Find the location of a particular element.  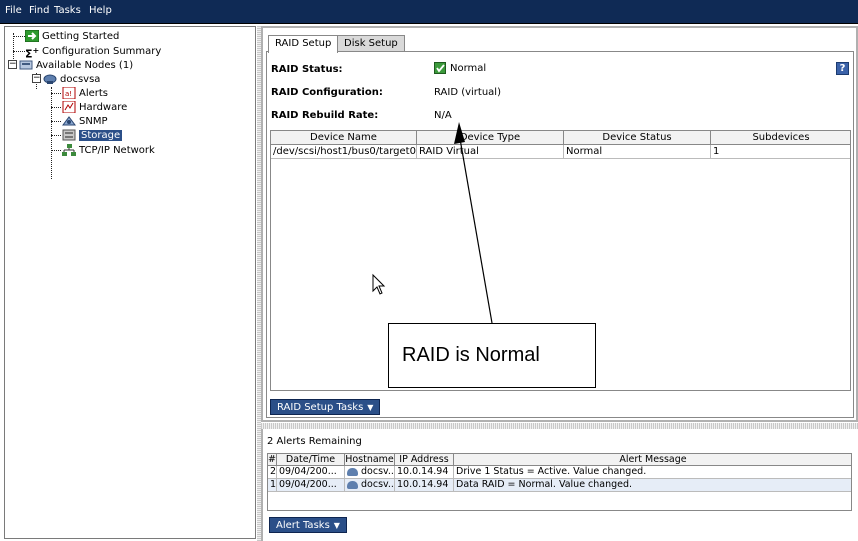

column-header-device-type: Device Type is located at coordinates (490, 138).